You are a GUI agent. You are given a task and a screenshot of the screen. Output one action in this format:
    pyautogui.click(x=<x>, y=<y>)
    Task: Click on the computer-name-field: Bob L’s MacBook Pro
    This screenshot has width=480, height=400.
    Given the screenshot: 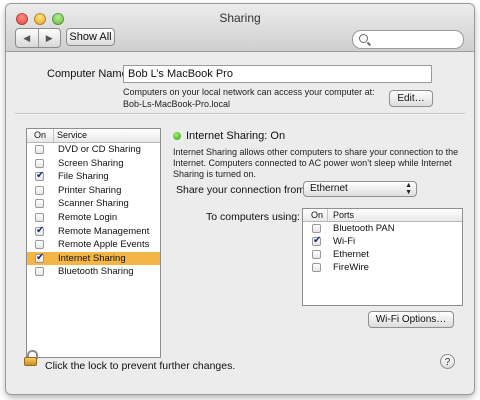 What is the action you would take?
    pyautogui.click(x=277, y=74)
    